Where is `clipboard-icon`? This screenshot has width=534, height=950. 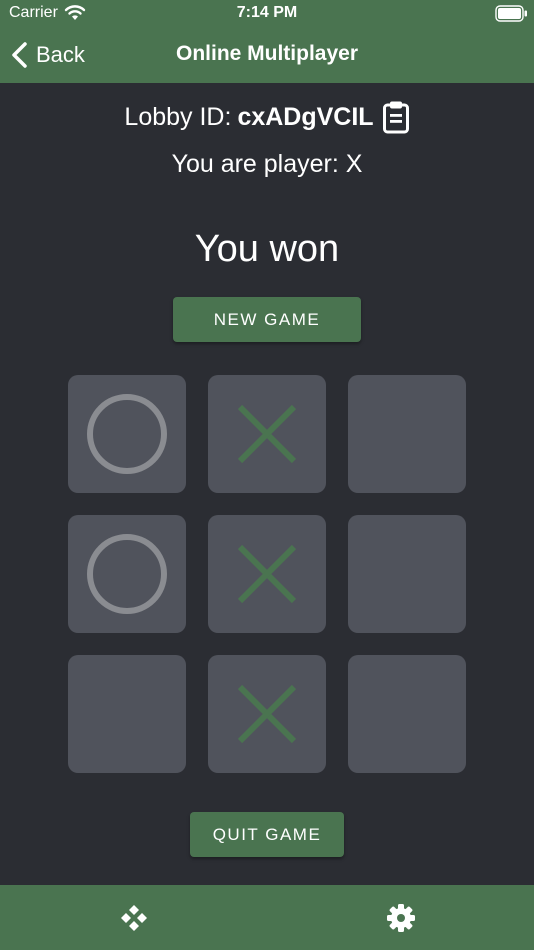 clipboard-icon is located at coordinates (396, 117).